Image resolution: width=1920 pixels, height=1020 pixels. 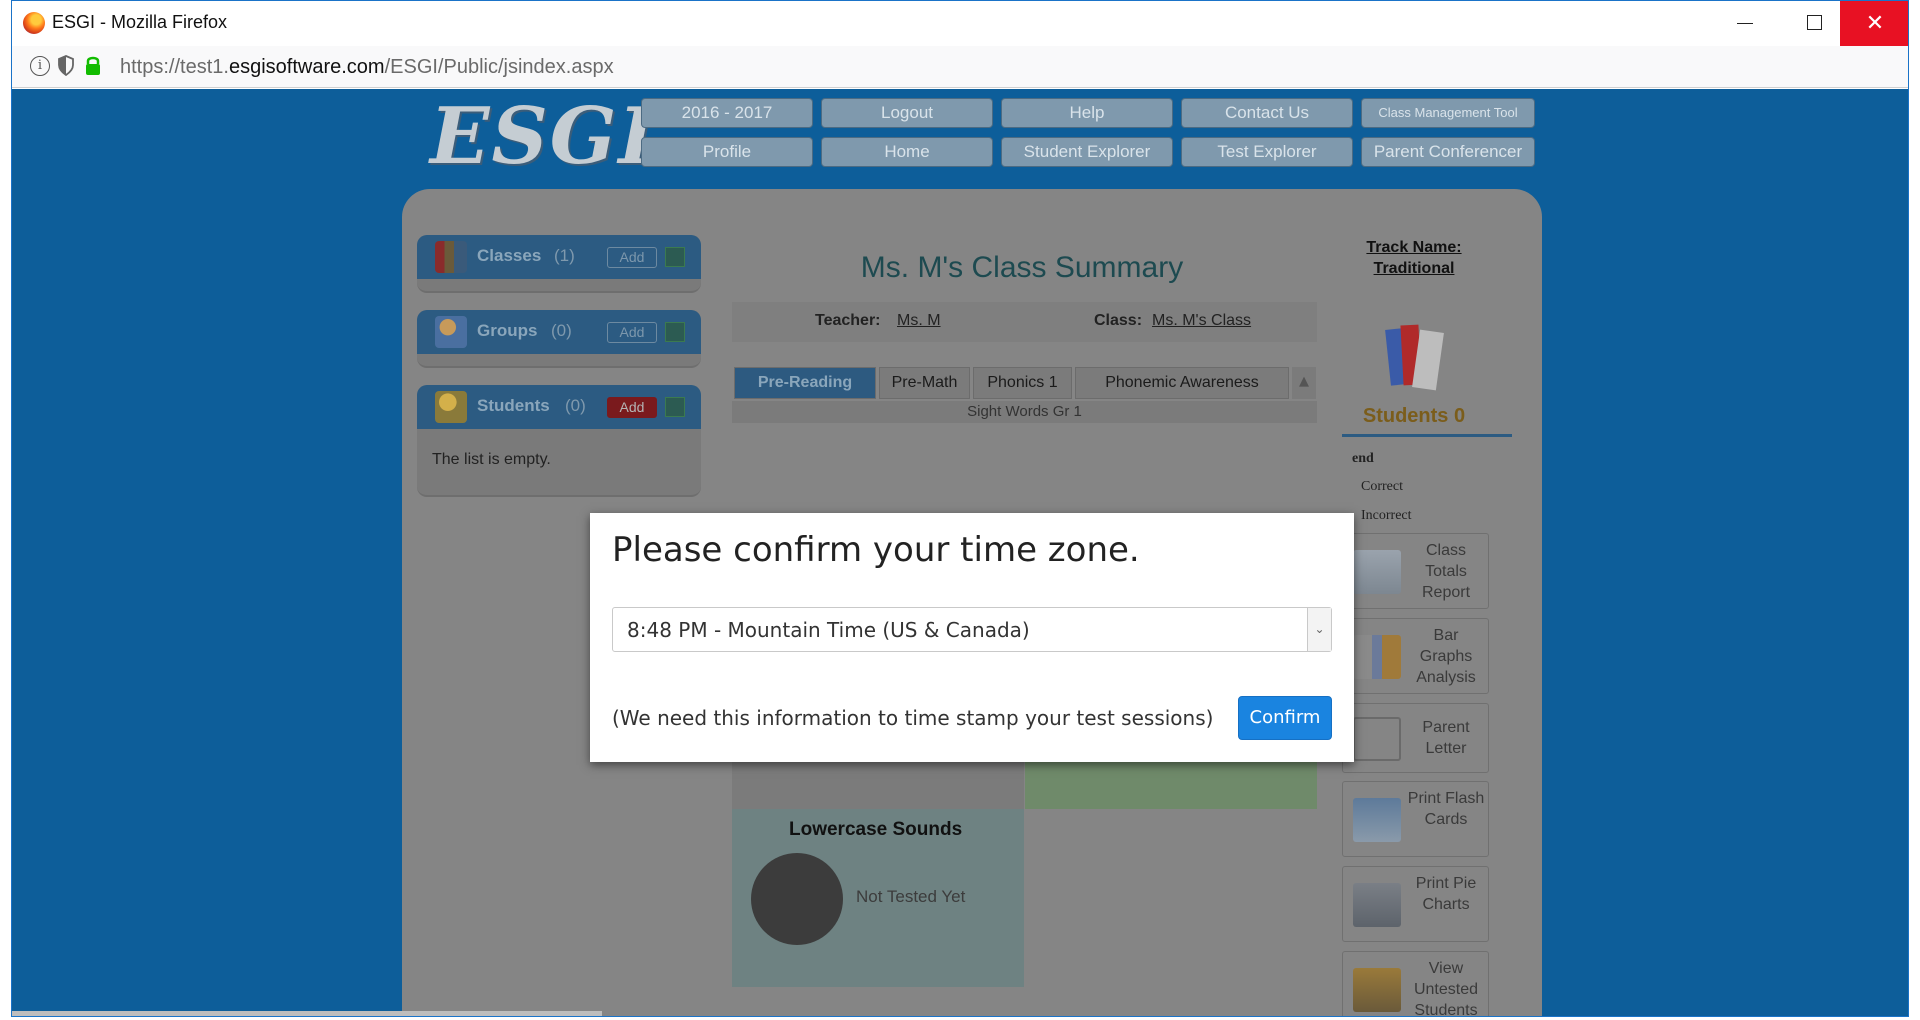 What do you see at coordinates (34, 23) in the screenshot?
I see `firefox-icon` at bounding box center [34, 23].